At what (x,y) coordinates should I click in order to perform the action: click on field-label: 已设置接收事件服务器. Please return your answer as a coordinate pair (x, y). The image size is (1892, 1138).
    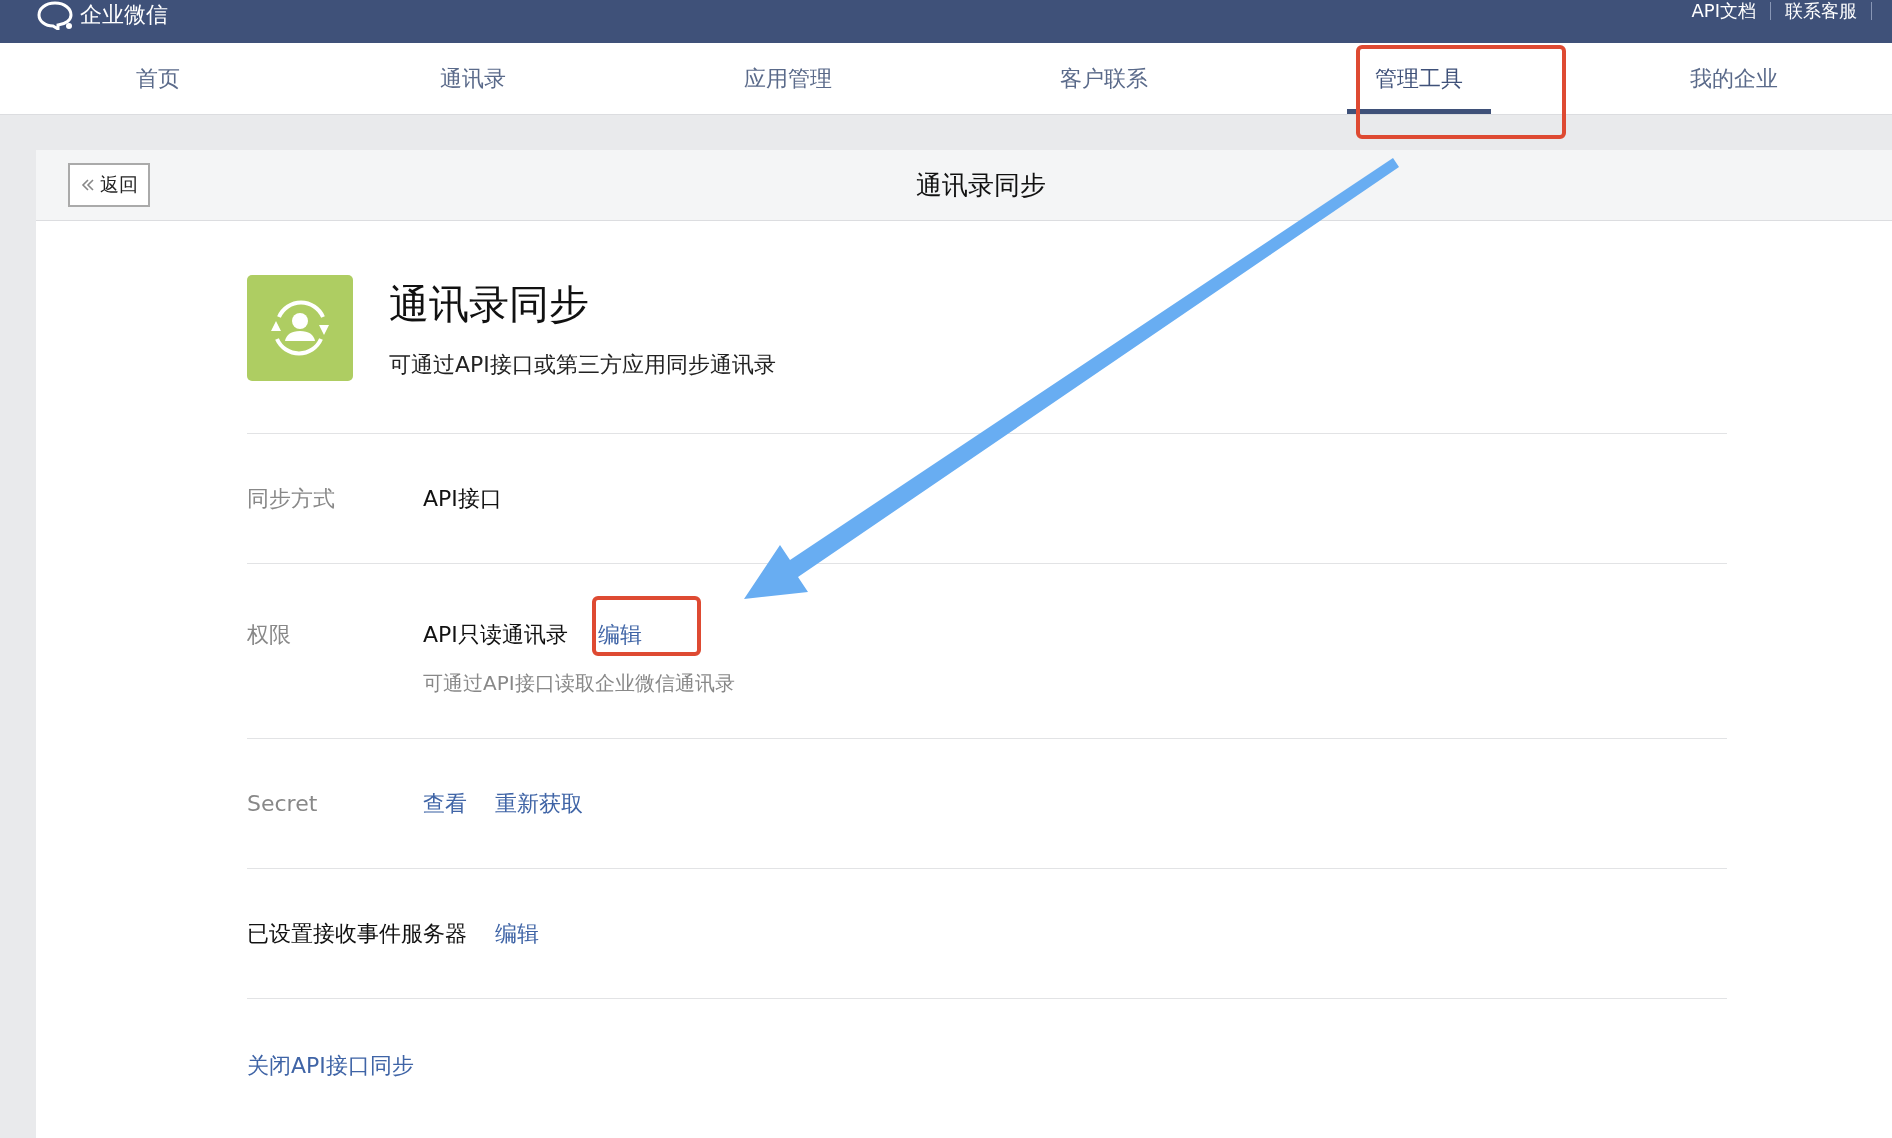
    Looking at the image, I should click on (357, 933).